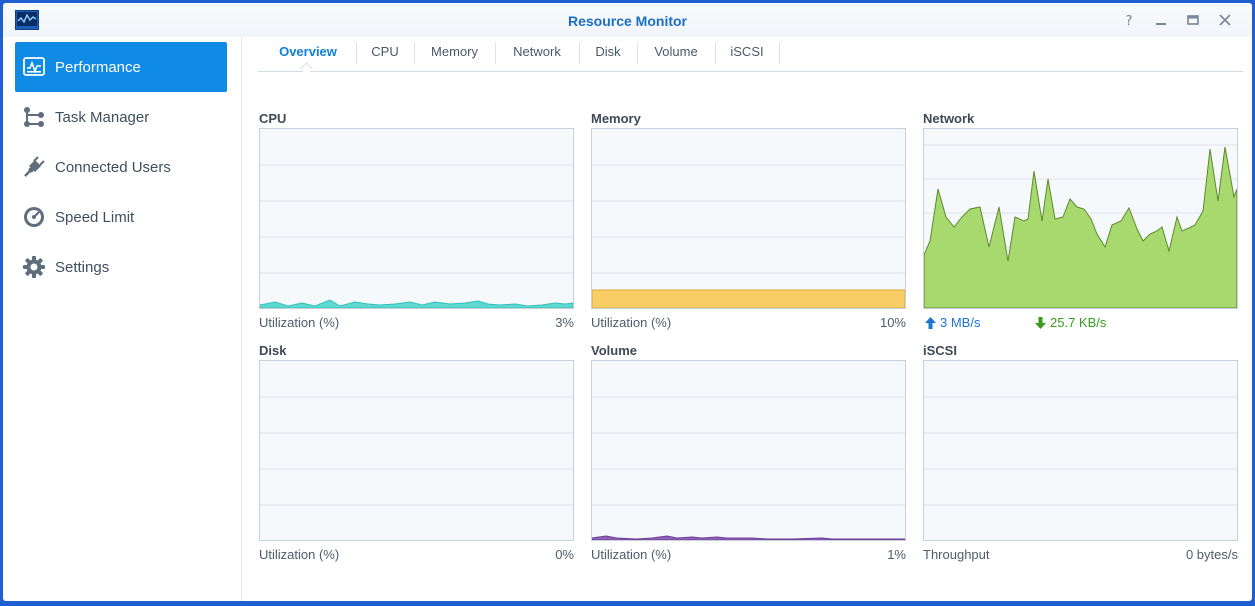 This screenshot has height=606, width=1255. I want to click on minimize-icon, so click(1161, 20).